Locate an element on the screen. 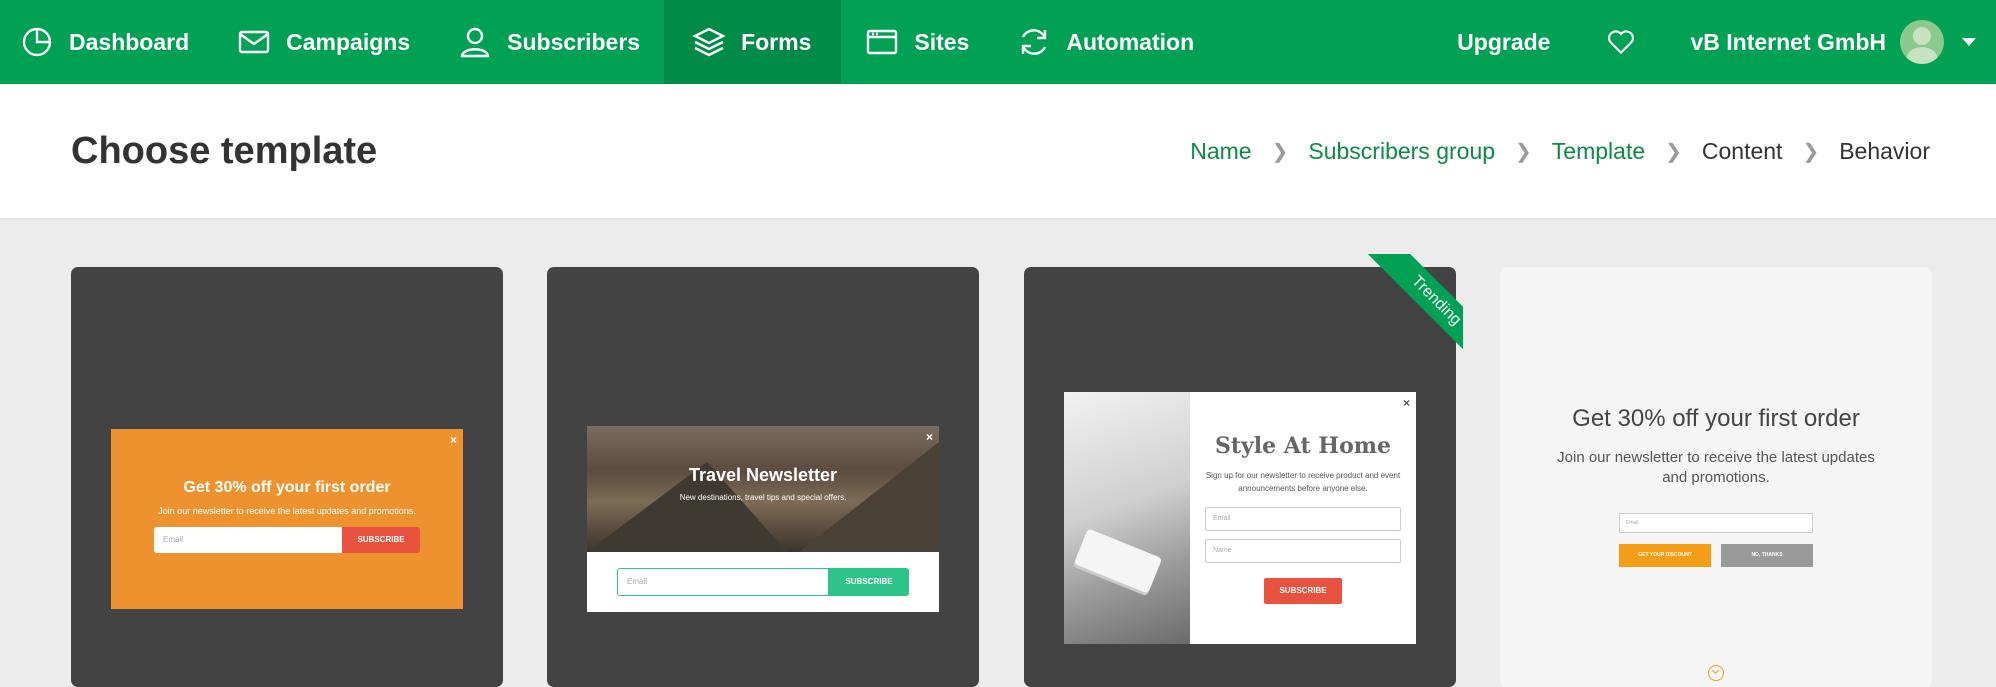 The image size is (1996, 687). preview-title: Travel Newsletter is located at coordinates (763, 475).